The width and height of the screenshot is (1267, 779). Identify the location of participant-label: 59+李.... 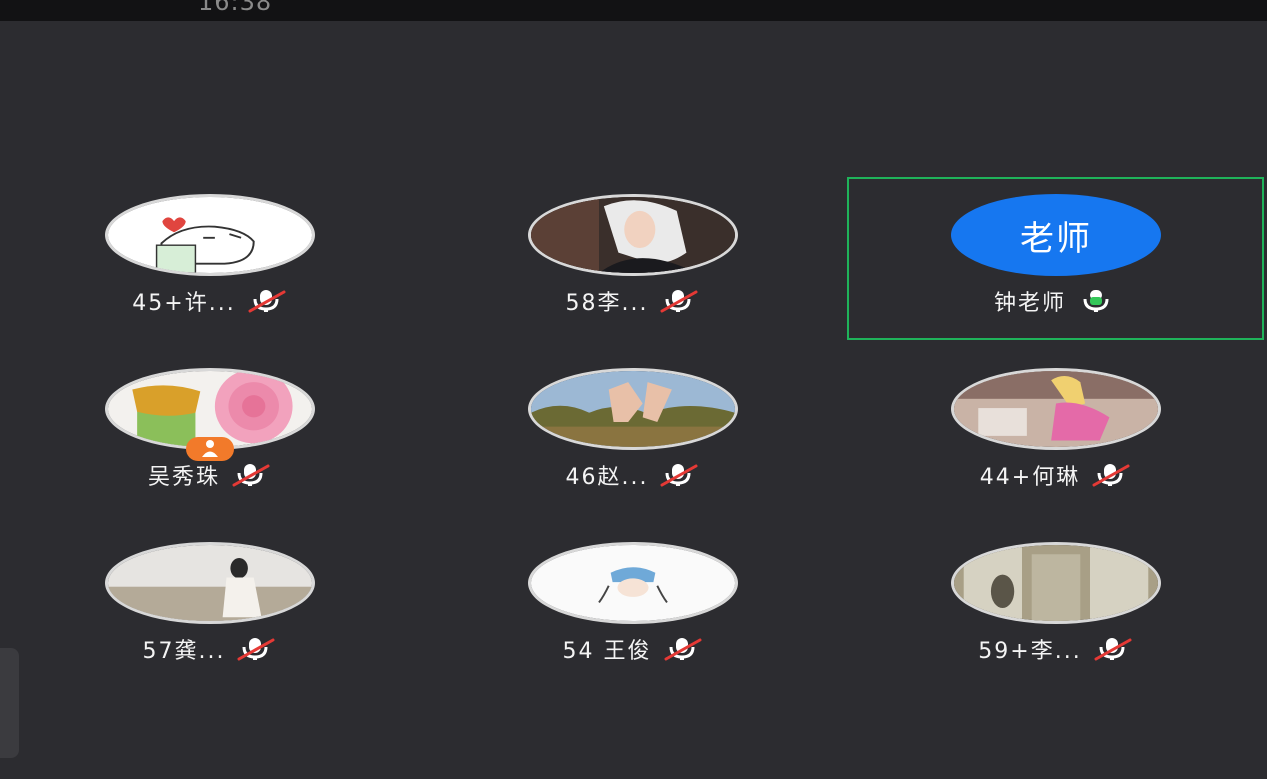
(1056, 649).